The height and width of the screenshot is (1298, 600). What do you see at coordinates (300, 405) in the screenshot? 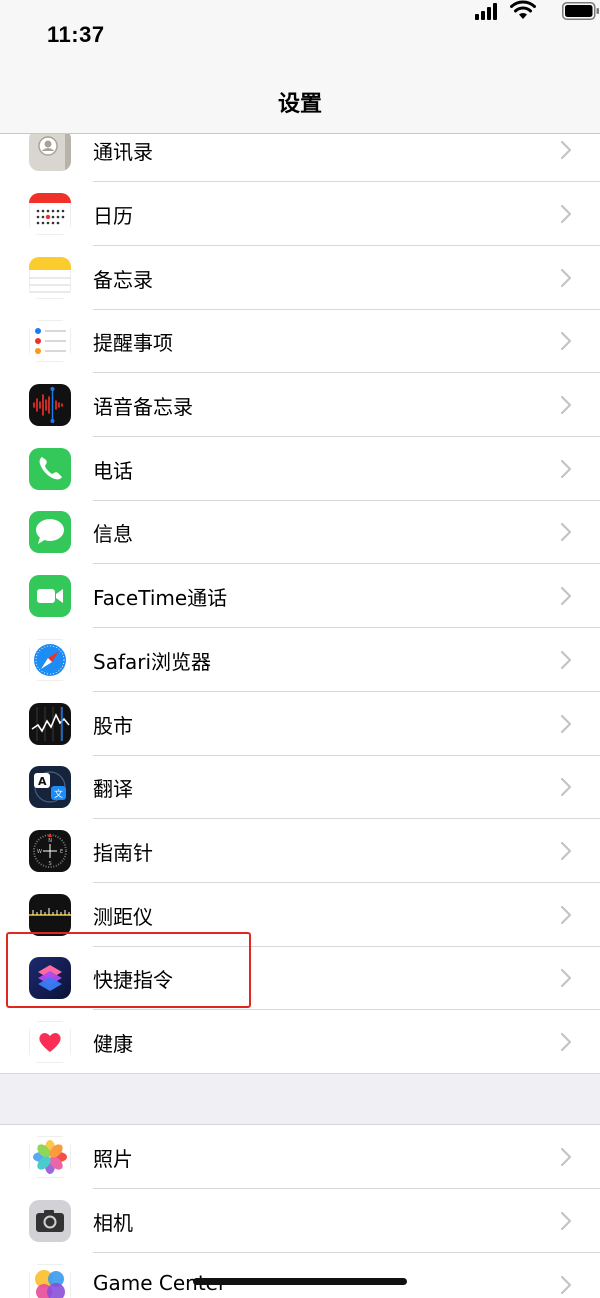
I see `settings-row-voice-memos: 语音备忘录` at bounding box center [300, 405].